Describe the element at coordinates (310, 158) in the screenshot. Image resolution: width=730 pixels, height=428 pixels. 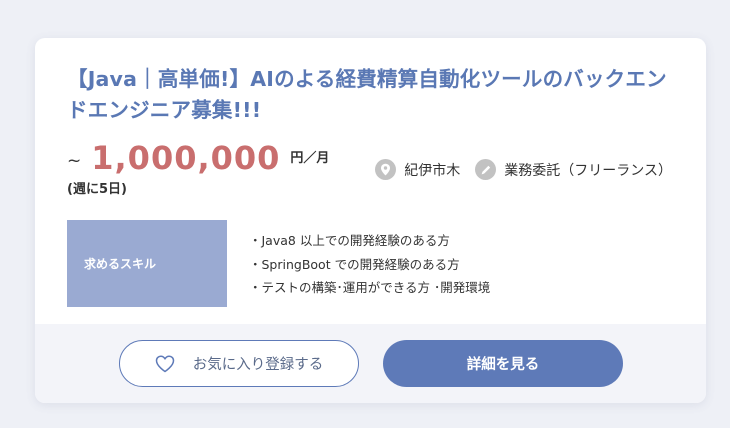
I see `salary-unit: 円／月` at that location.